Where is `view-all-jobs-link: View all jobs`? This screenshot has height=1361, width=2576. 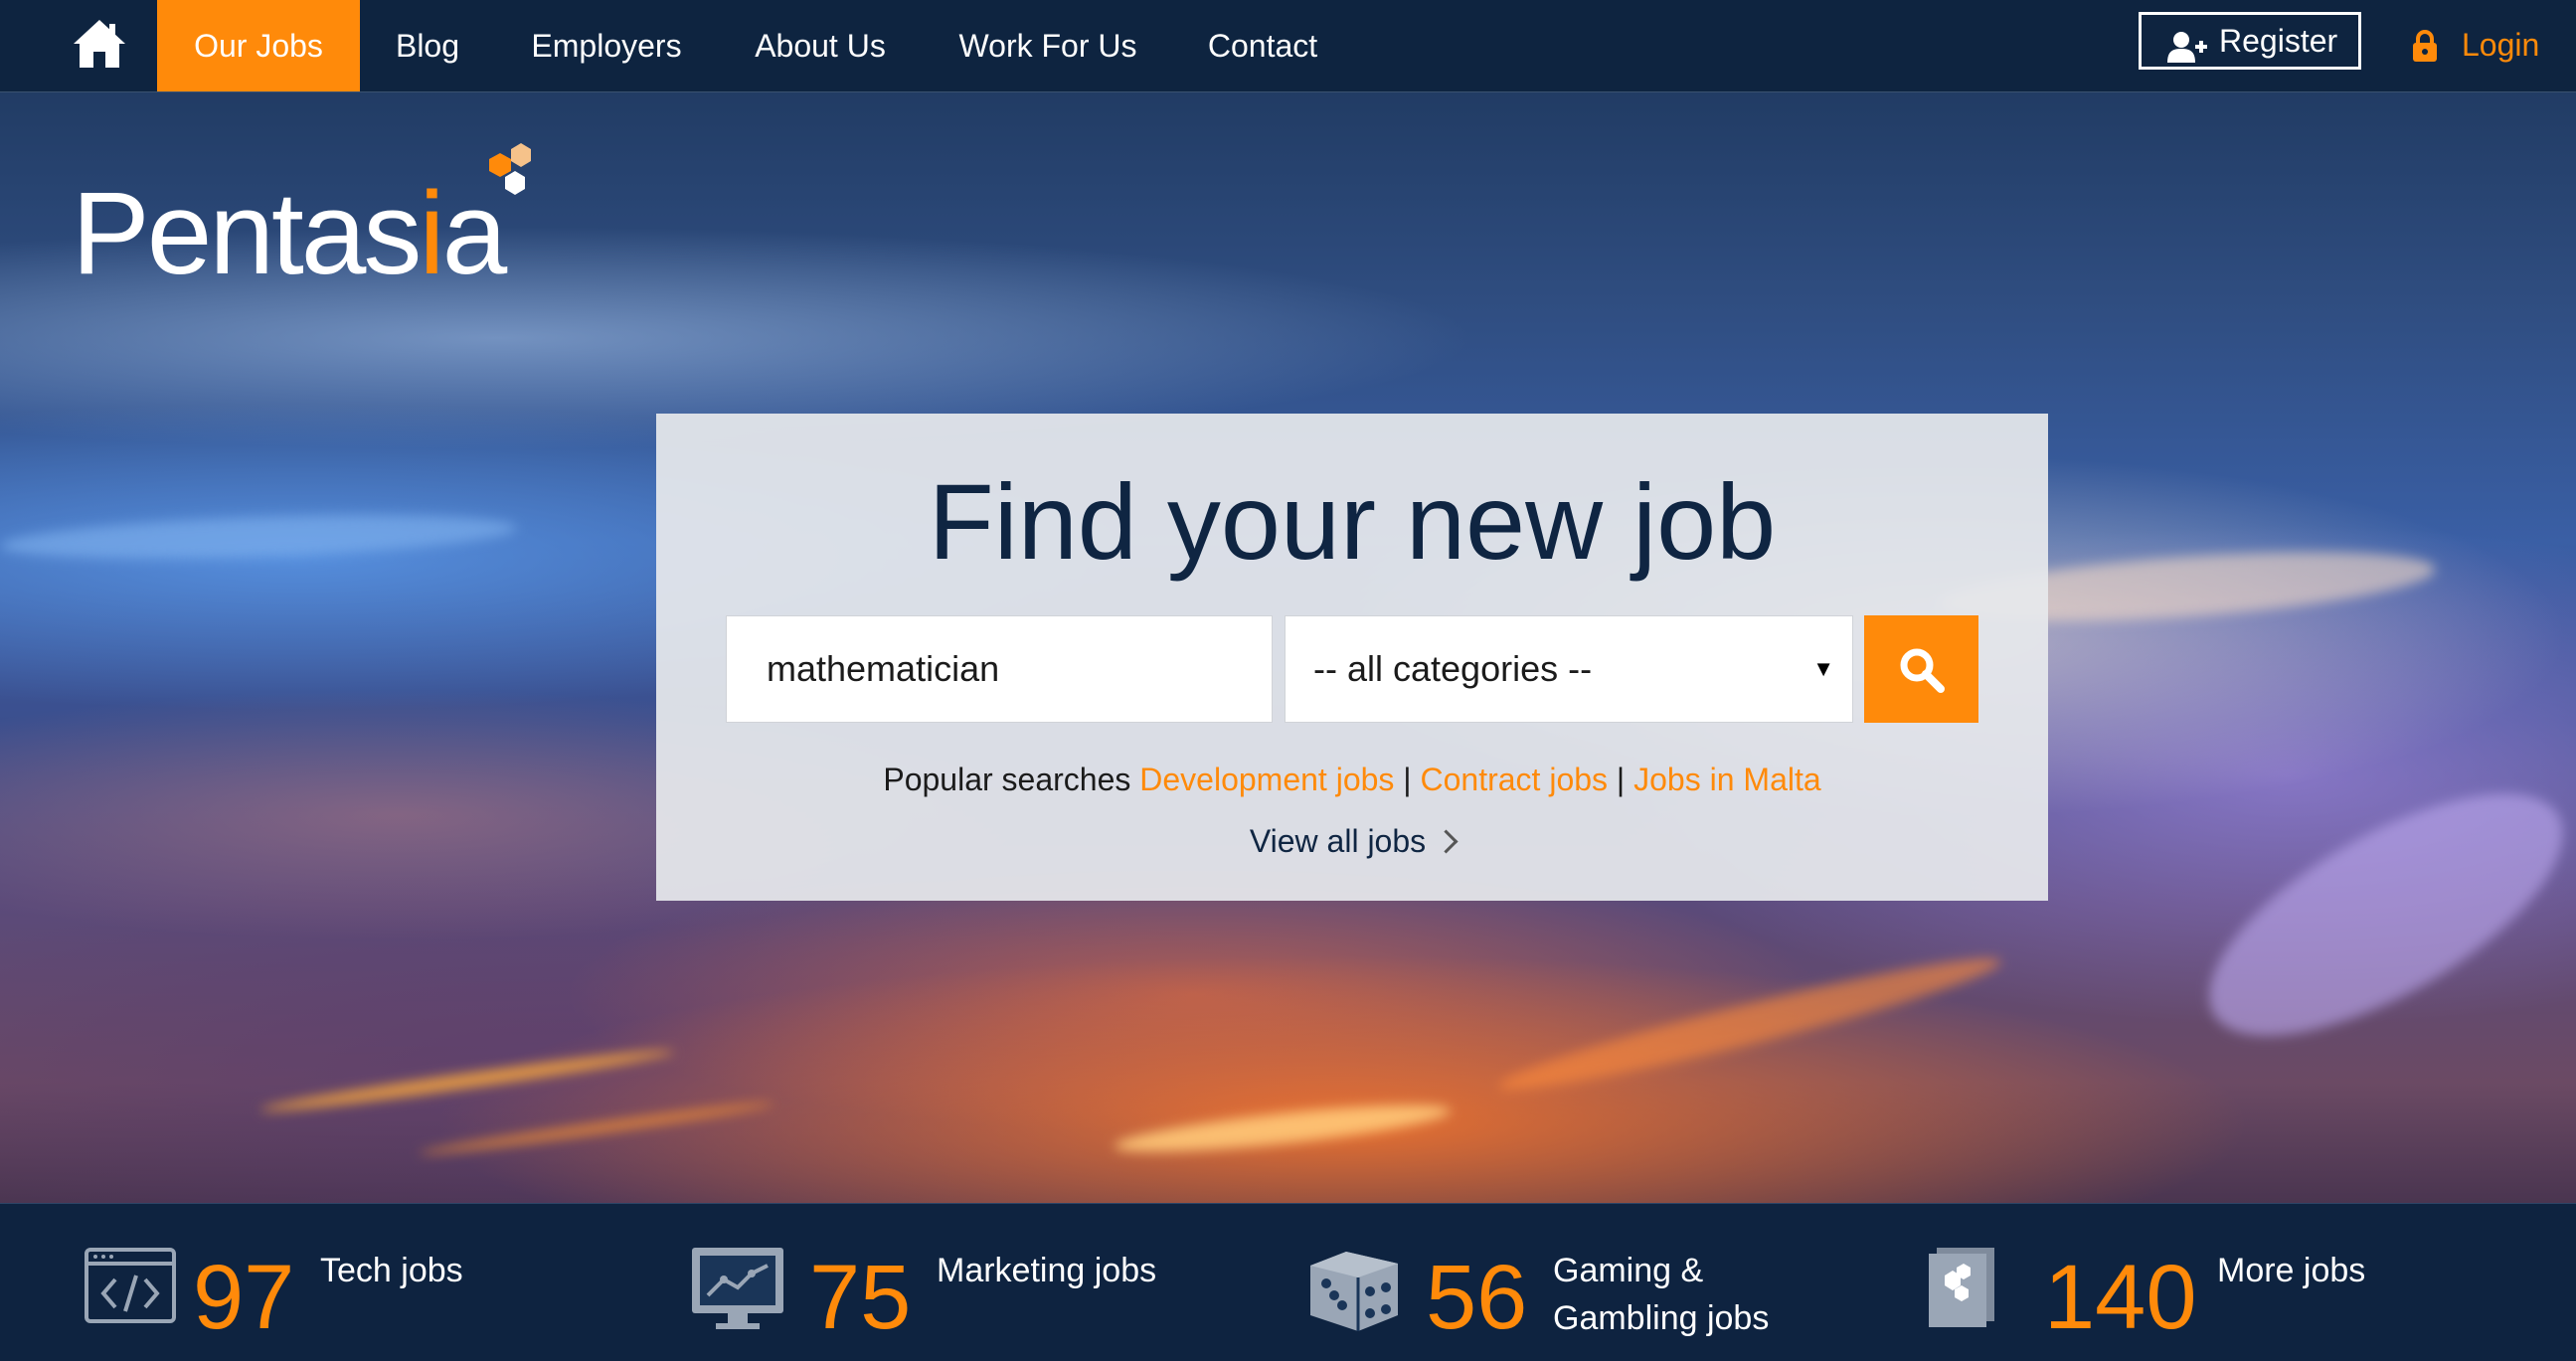 view-all-jobs-link: View all jobs is located at coordinates (1352, 841).